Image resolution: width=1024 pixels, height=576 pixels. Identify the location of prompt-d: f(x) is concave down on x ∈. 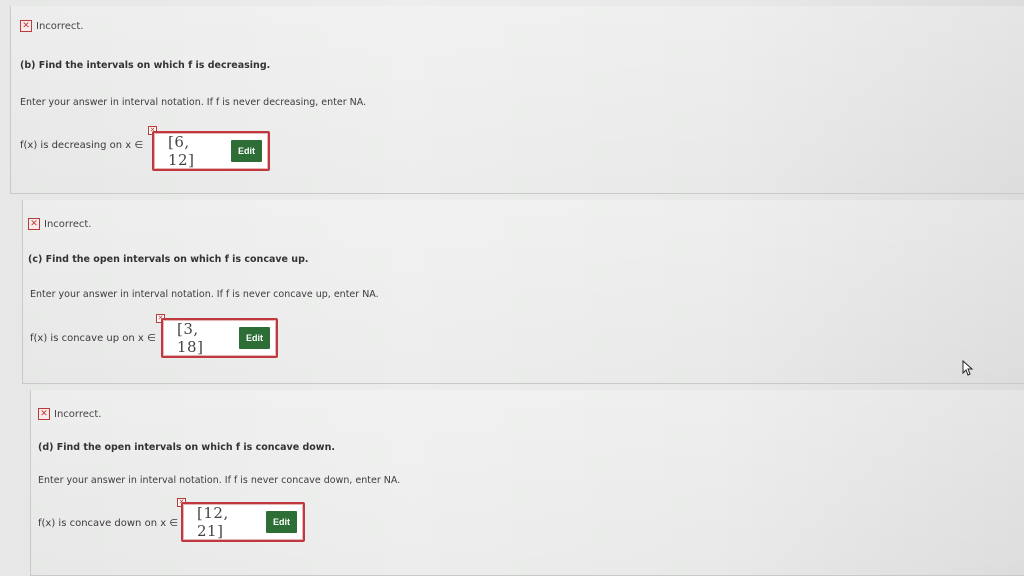
(108, 523).